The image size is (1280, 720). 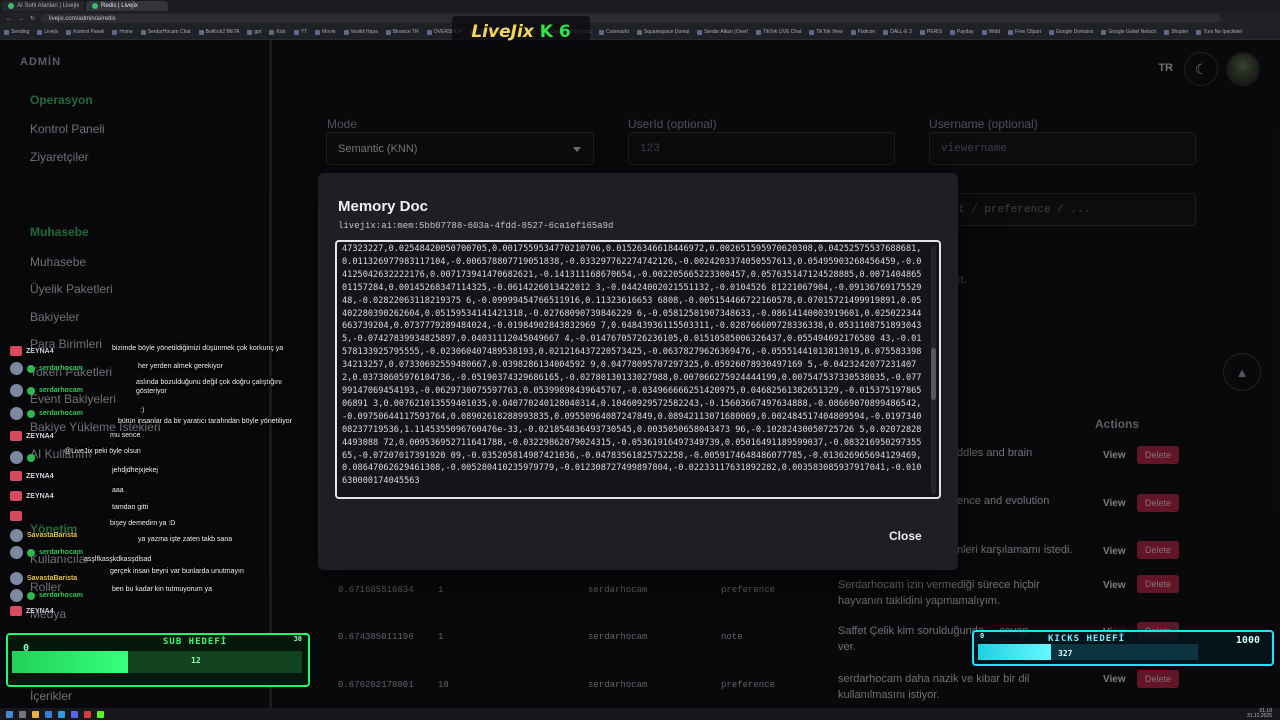 What do you see at coordinates (614, 32) in the screenshot?
I see `bookmark-item: Coinmarkt` at bounding box center [614, 32].